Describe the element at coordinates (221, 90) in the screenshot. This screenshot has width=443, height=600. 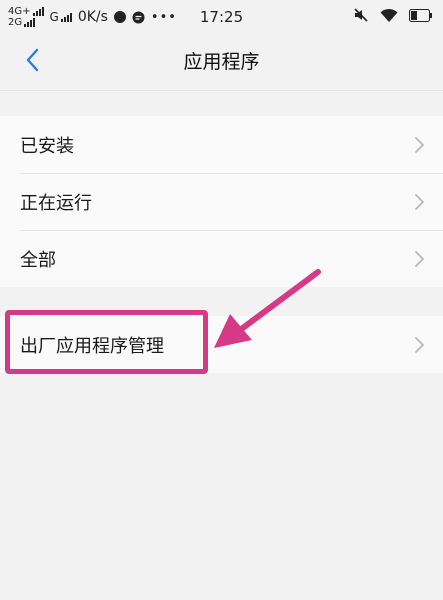
I see `header-divider` at that location.